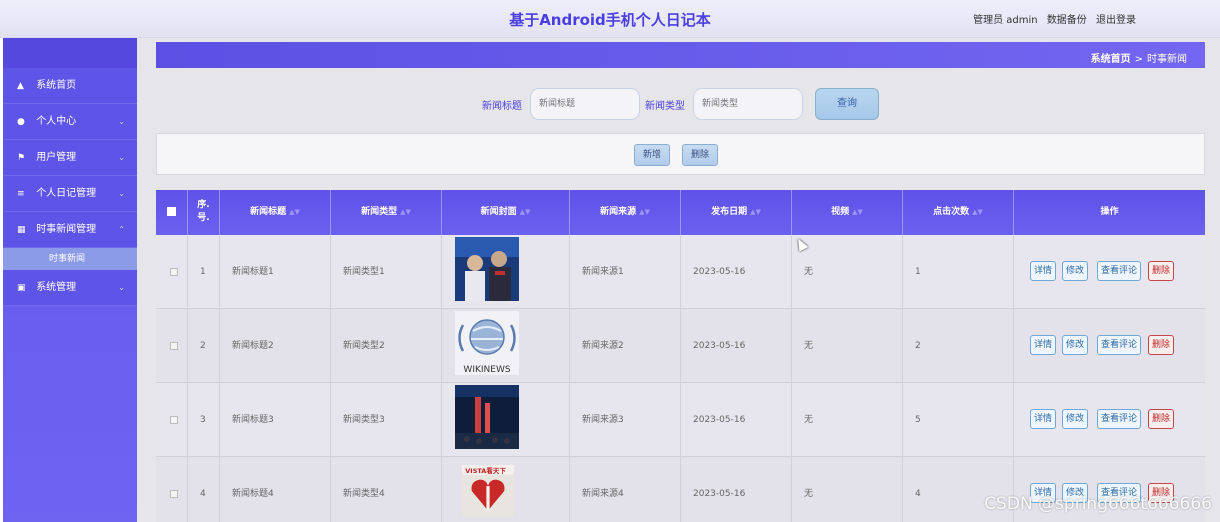 The height and width of the screenshot is (522, 1220). What do you see at coordinates (386, 346) in the screenshot?
I see `row-type: 新闻类型2` at bounding box center [386, 346].